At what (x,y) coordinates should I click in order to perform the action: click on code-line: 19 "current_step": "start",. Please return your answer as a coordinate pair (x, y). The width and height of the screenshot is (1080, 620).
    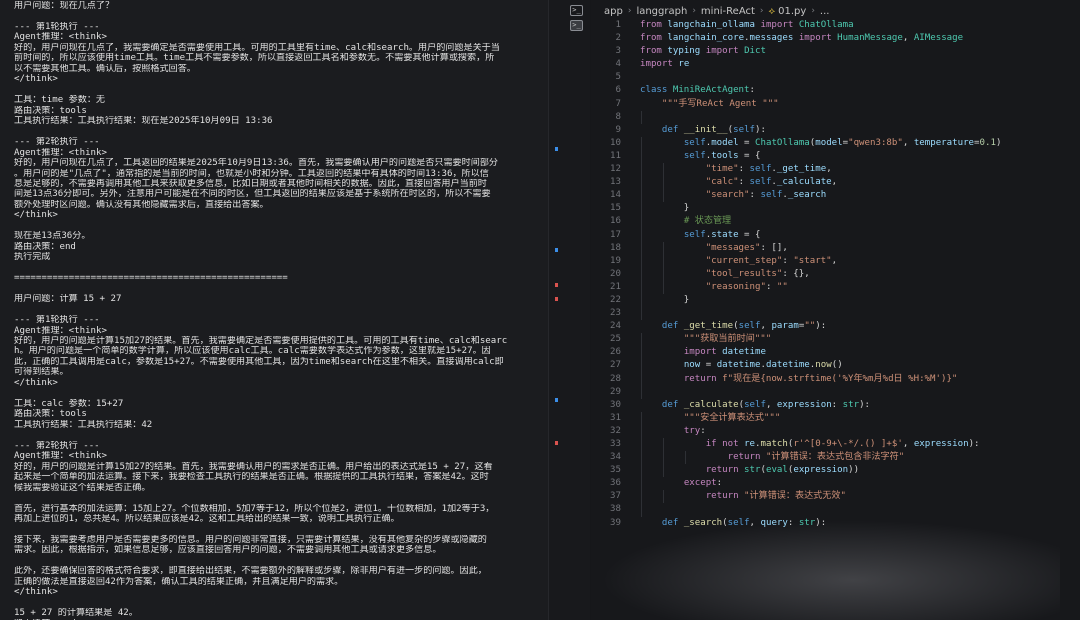
    Looking at the image, I should click on (835, 261).